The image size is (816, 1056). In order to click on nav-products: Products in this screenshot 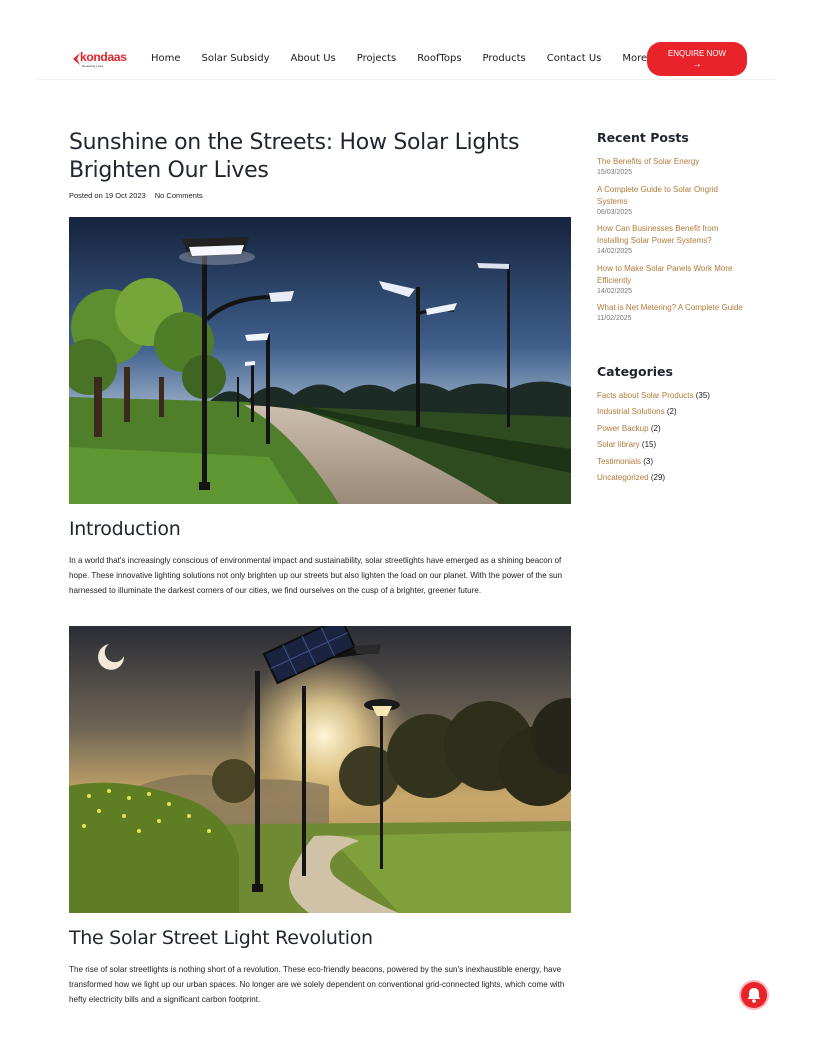, I will do `click(504, 58)`.